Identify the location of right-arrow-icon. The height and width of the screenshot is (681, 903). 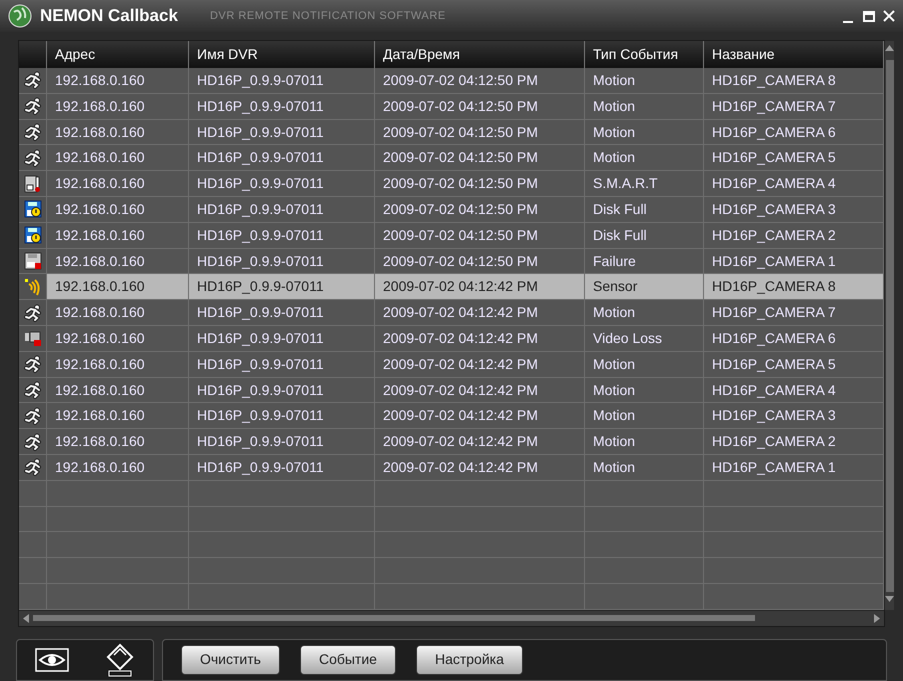
(877, 618).